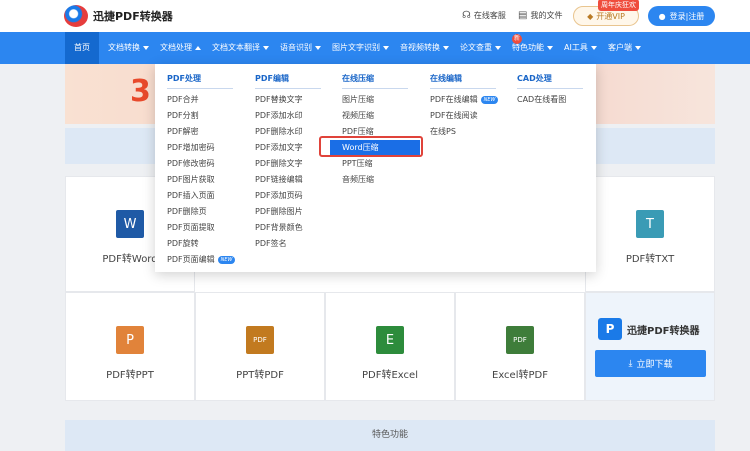 The height and width of the screenshot is (451, 750). What do you see at coordinates (288, 164) in the screenshot?
I see `menu-item: PDF删除文字` at bounding box center [288, 164].